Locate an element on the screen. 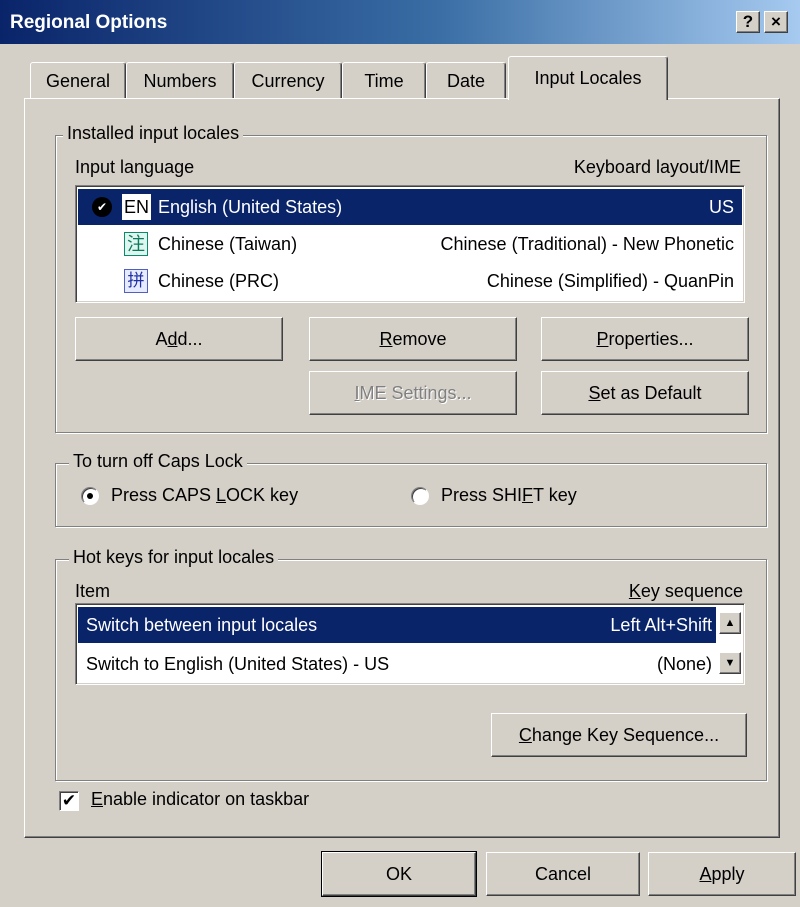 The image size is (800, 907). caps-lock-radio is located at coordinates (90, 496).